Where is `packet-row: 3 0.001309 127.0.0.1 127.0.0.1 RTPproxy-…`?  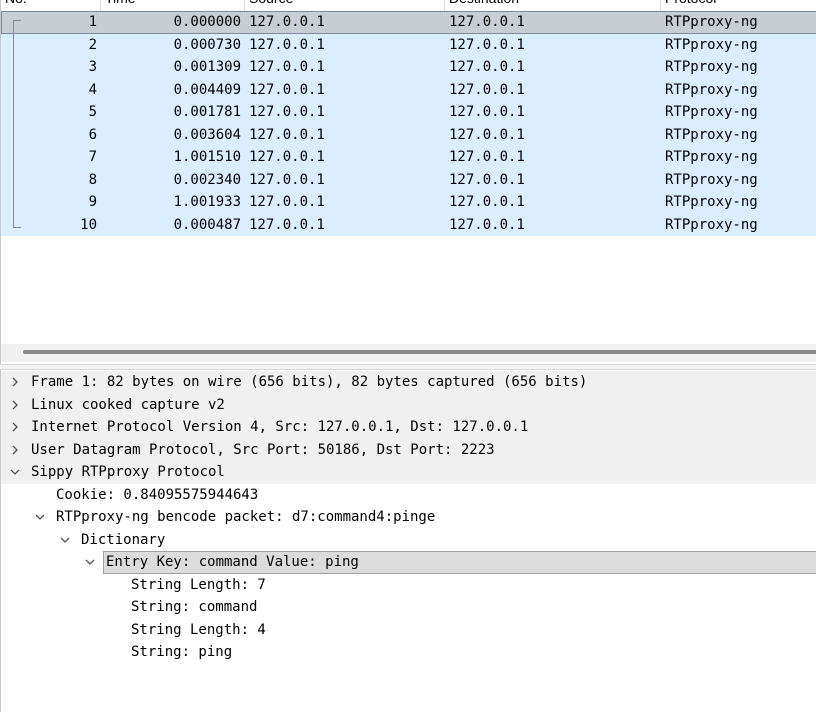
packet-row: 3 0.001309 127.0.0.1 127.0.0.1 RTPproxy-… is located at coordinates (408, 67).